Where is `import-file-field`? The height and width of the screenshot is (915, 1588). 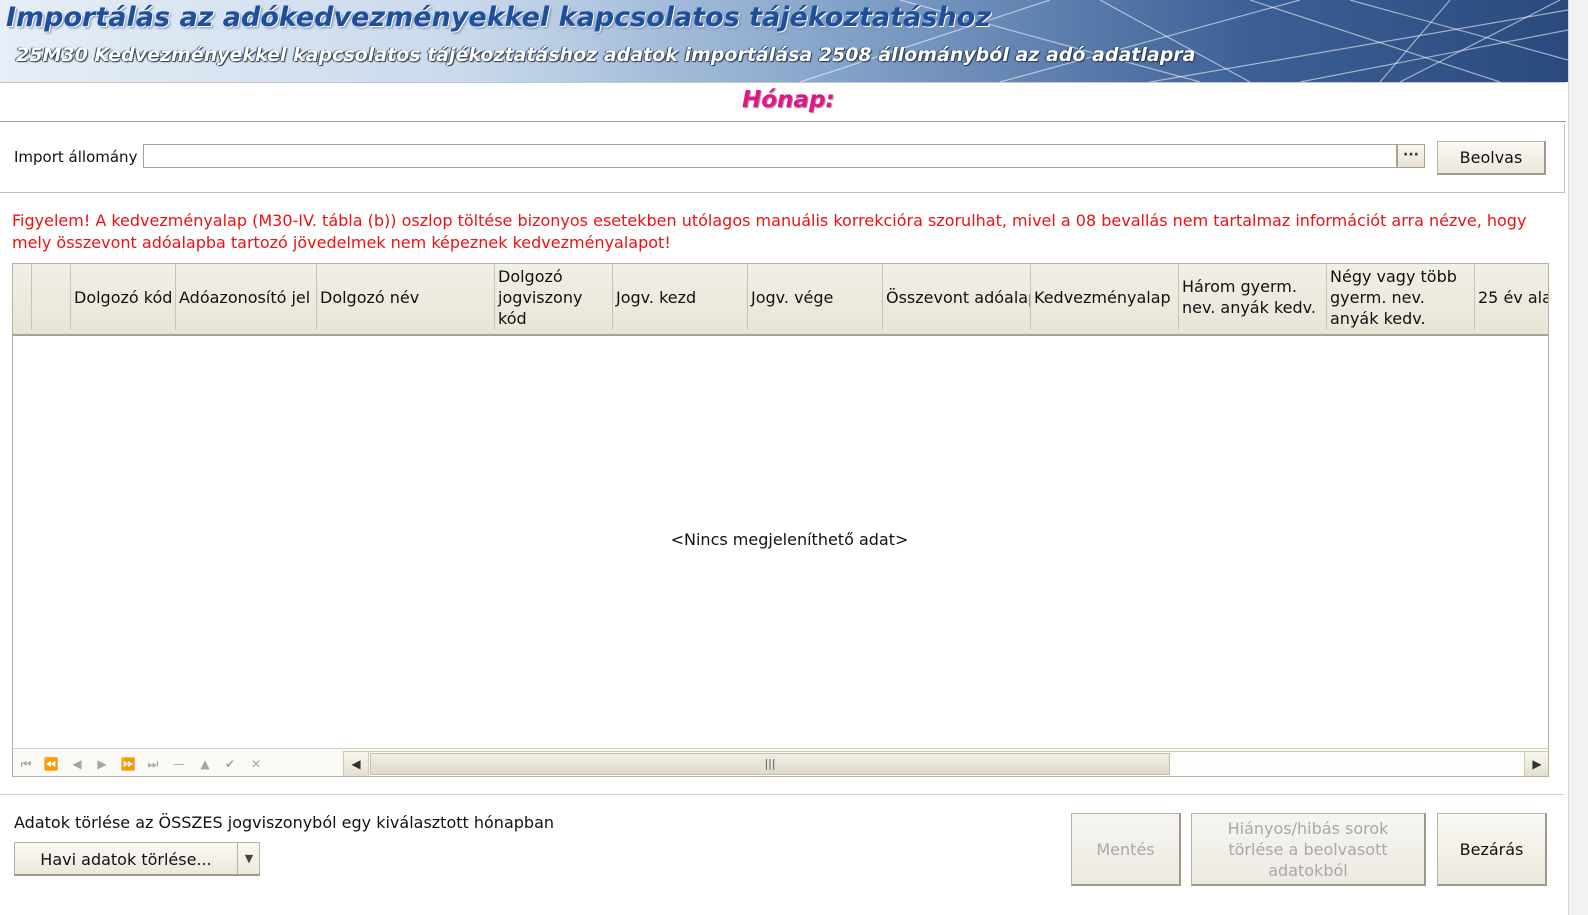 import-file-field is located at coordinates (770, 156).